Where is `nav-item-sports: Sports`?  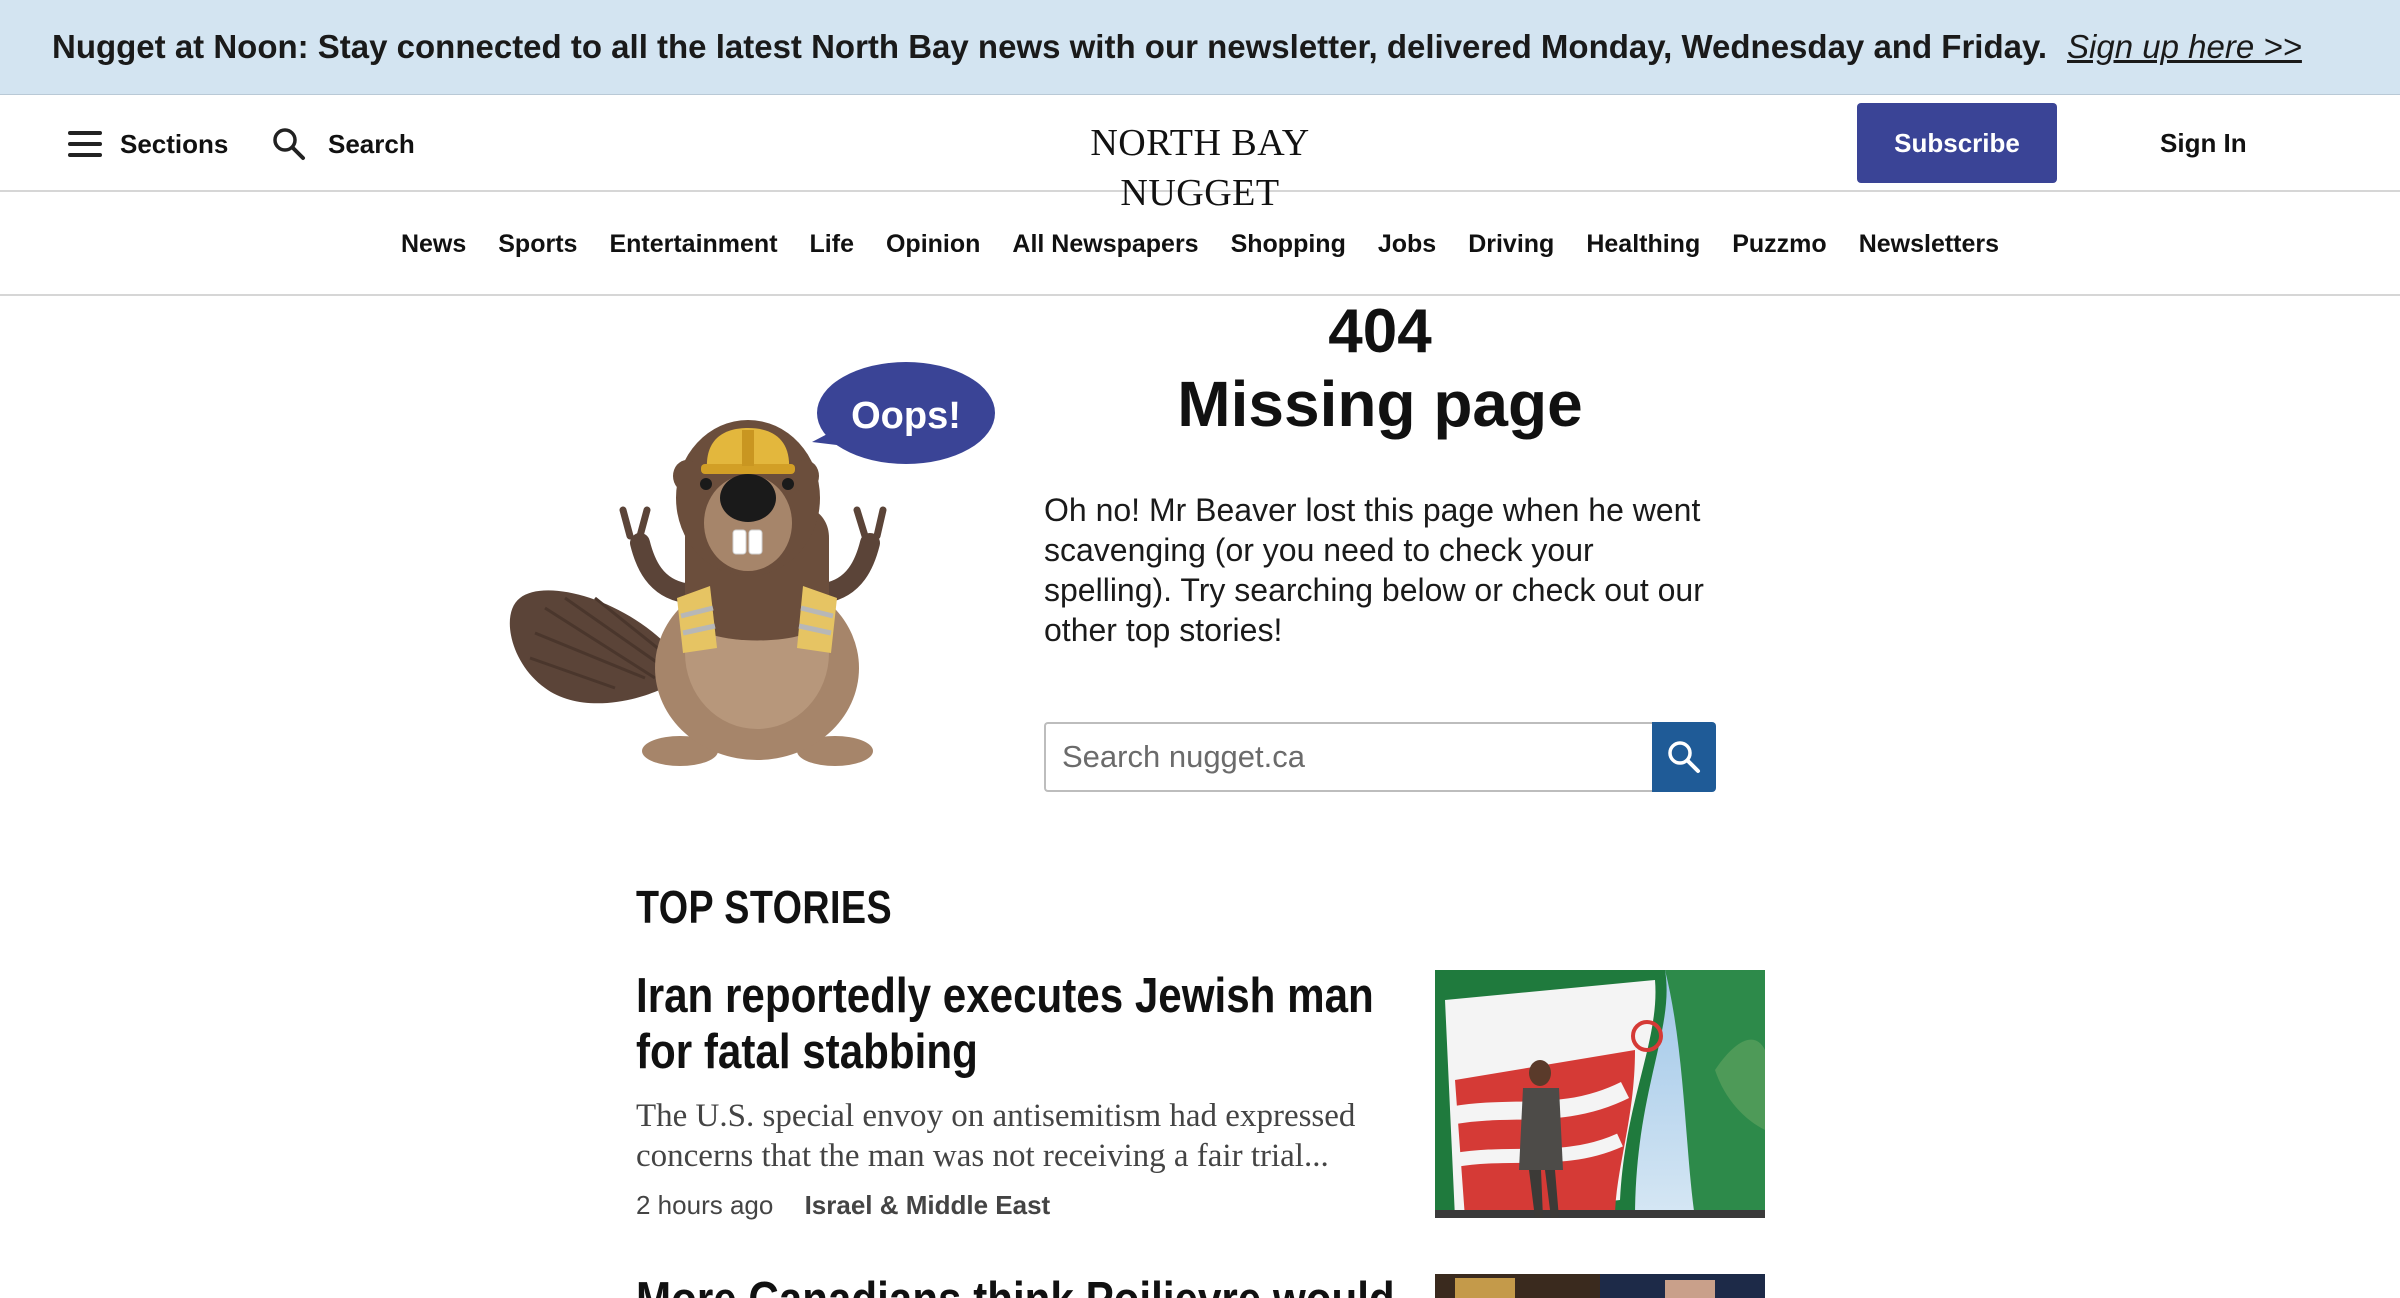
nav-item-sports: Sports is located at coordinates (537, 244).